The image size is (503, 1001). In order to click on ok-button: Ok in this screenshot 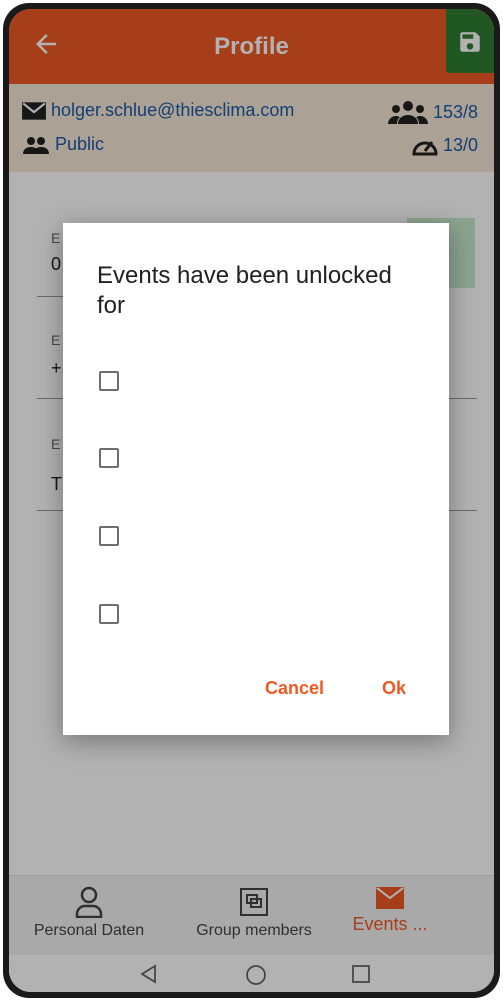, I will do `click(394, 688)`.